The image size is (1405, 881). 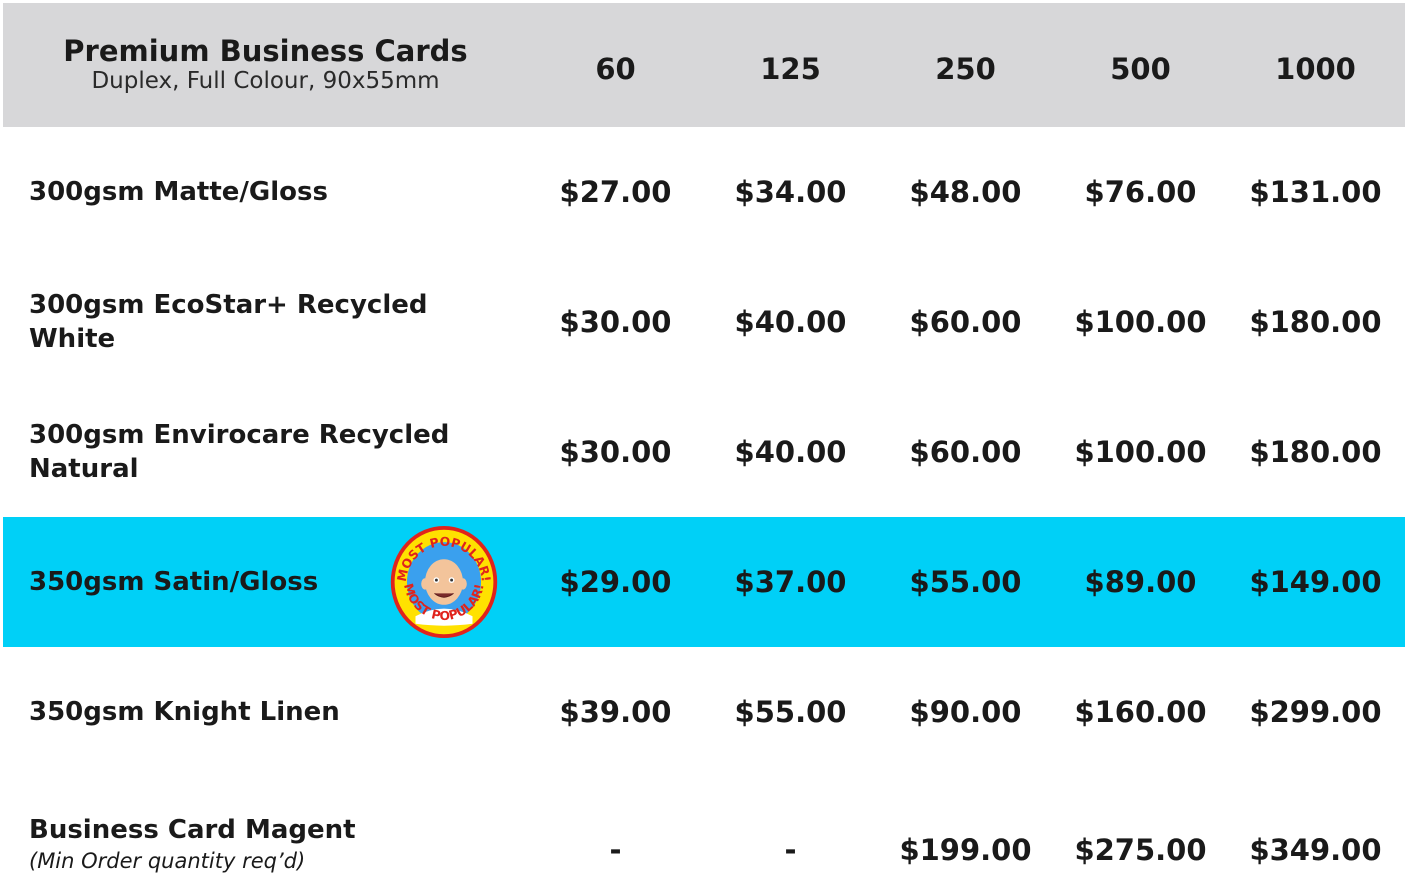 I want to click on table-title: Premium Business Cards, so click(x=265, y=50).